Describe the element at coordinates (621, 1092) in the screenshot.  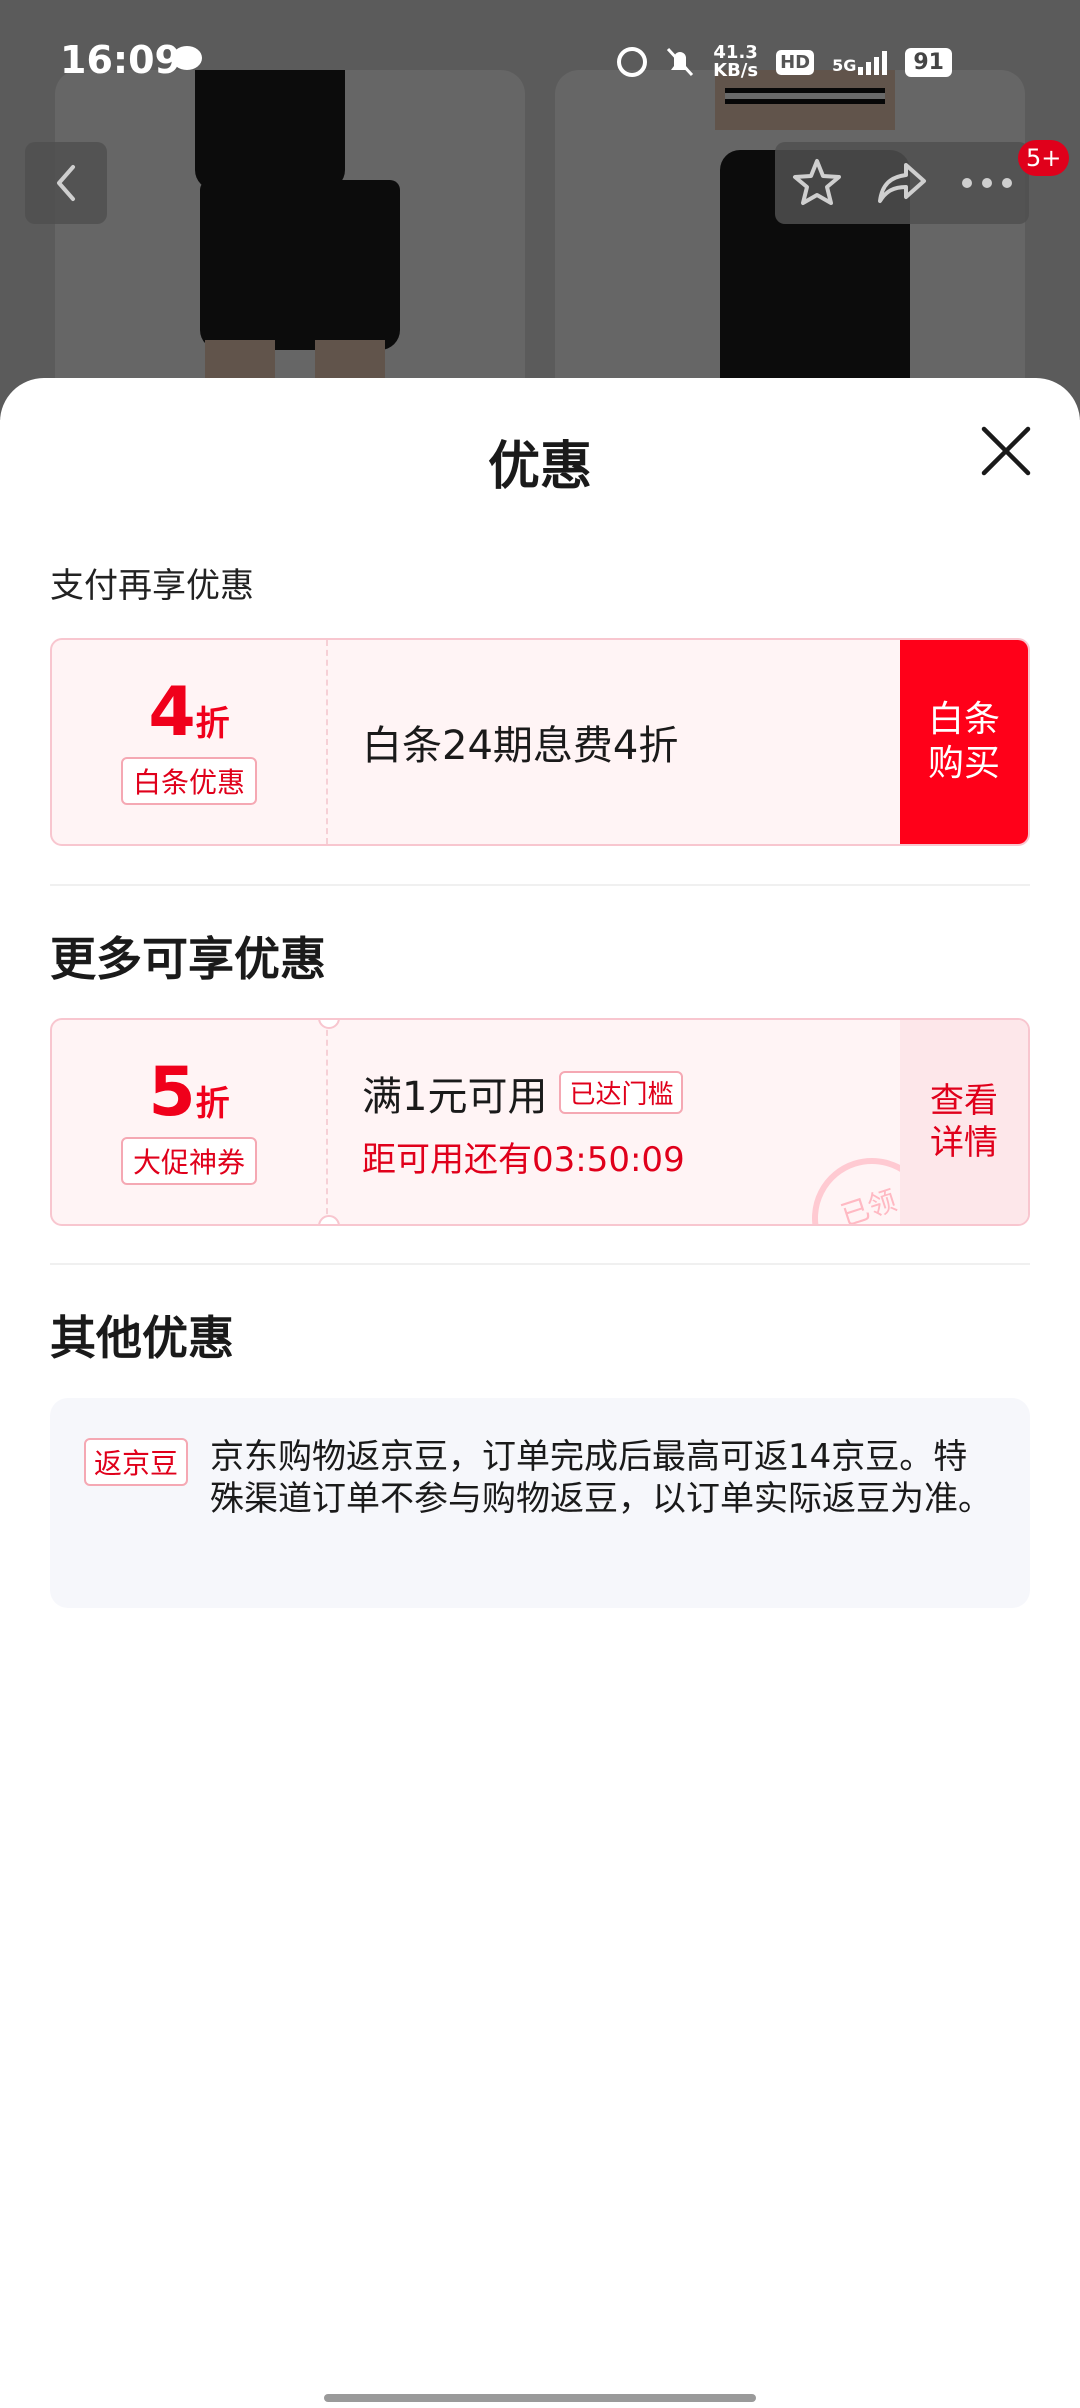
I see `threshold-badge: 已达门槛` at that location.